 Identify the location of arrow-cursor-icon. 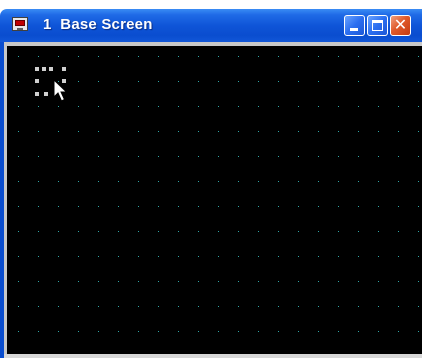
(60, 90).